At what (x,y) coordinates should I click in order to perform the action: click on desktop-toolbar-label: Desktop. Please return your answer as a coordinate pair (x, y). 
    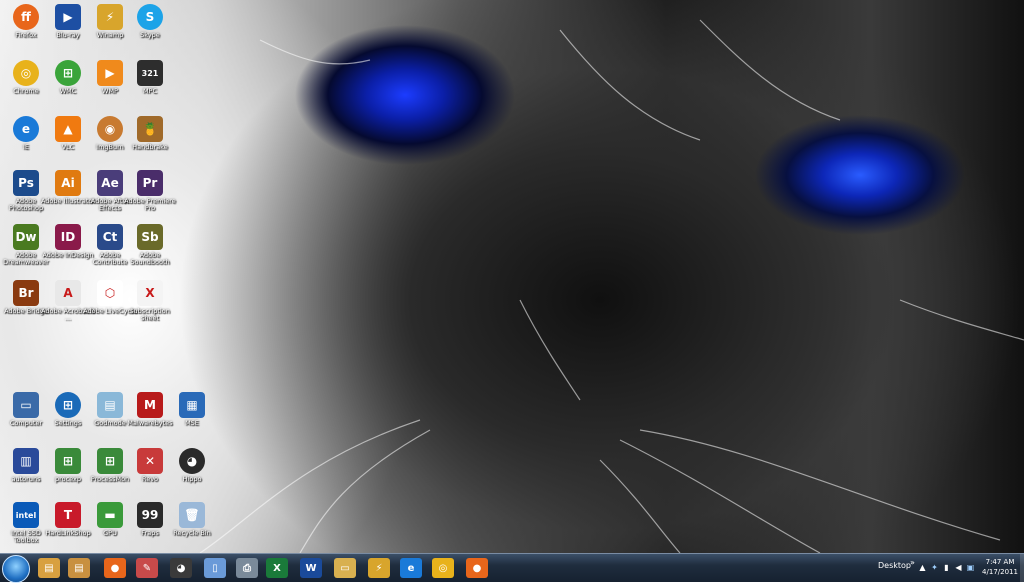
    Looking at the image, I should click on (894, 565).